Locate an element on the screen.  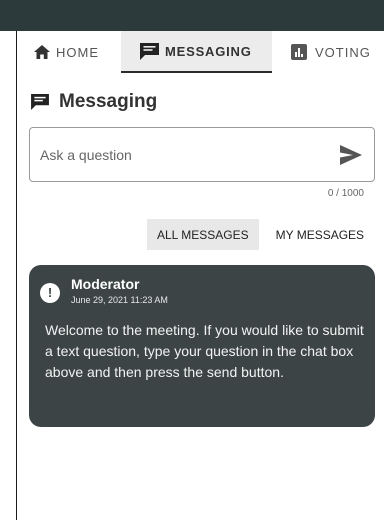
tab-home: HOME is located at coordinates (69, 52).